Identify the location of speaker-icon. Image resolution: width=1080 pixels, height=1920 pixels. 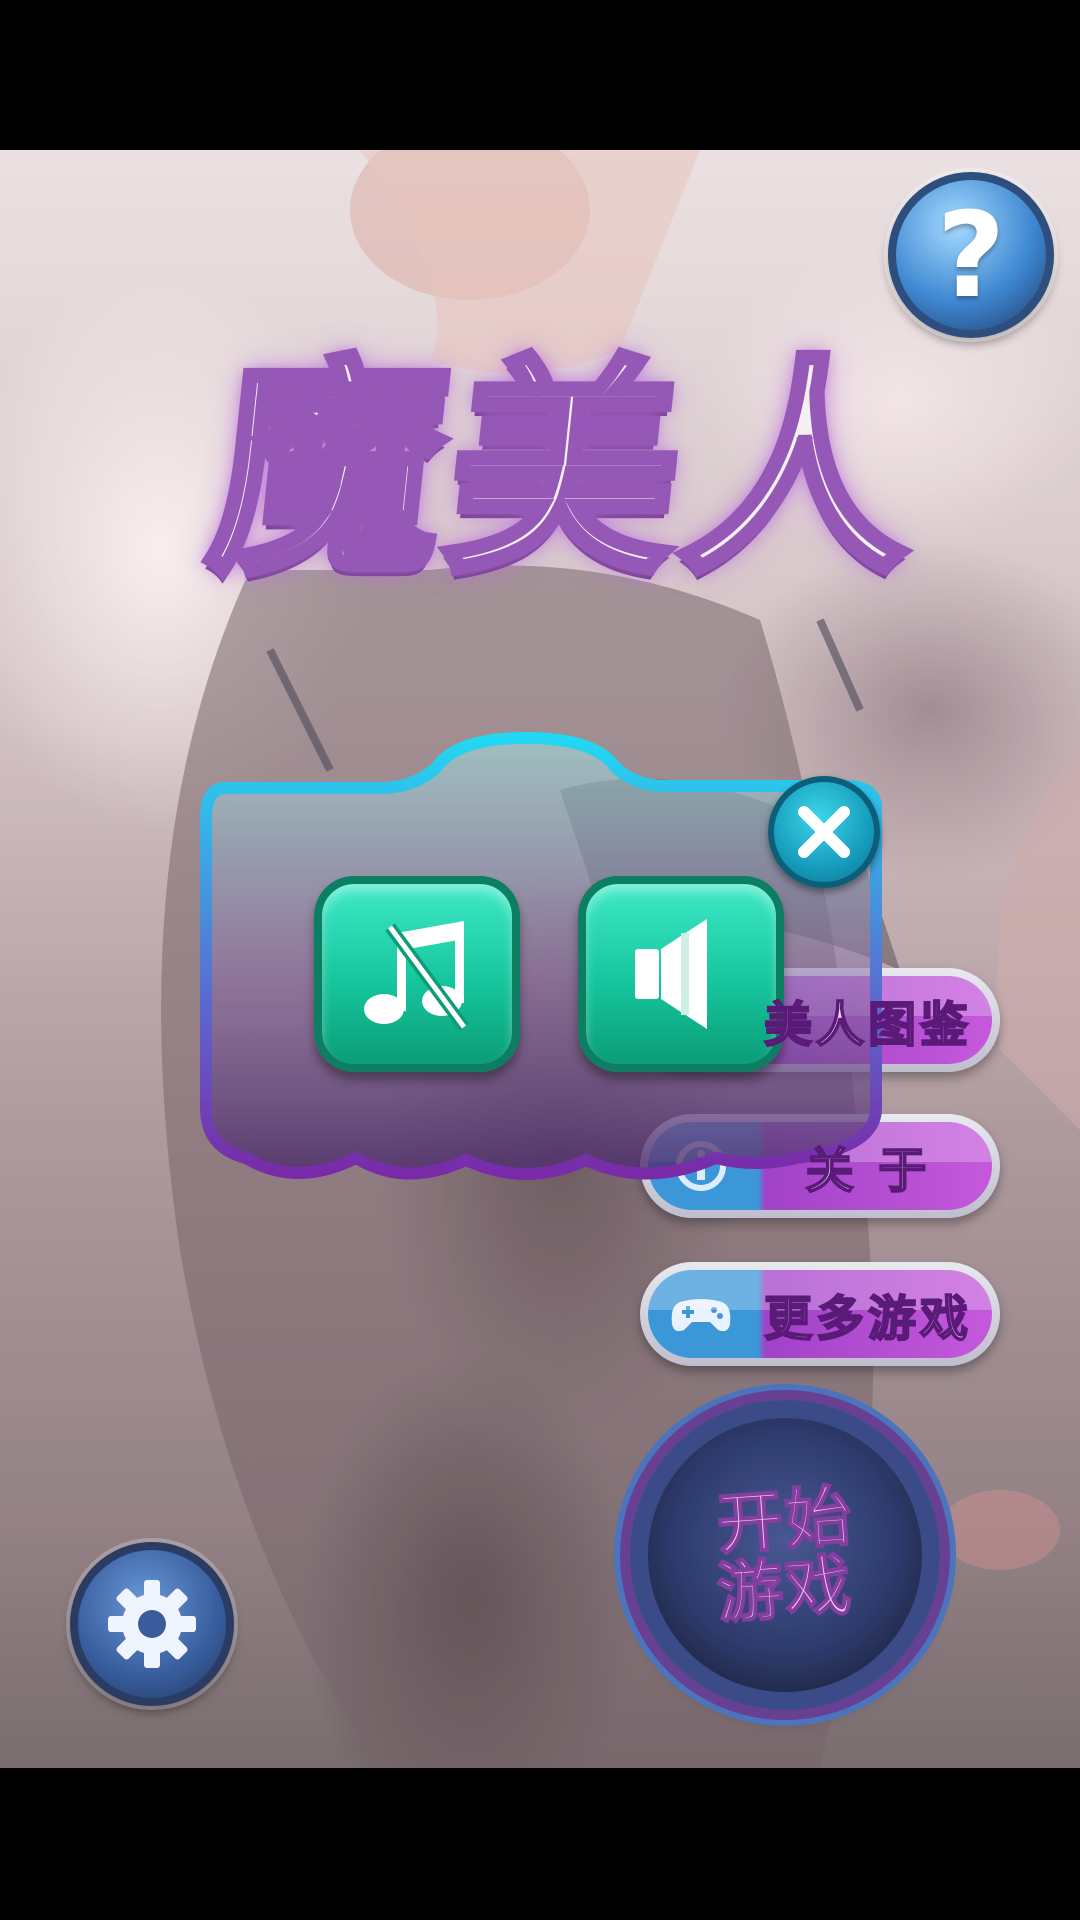
(671, 974).